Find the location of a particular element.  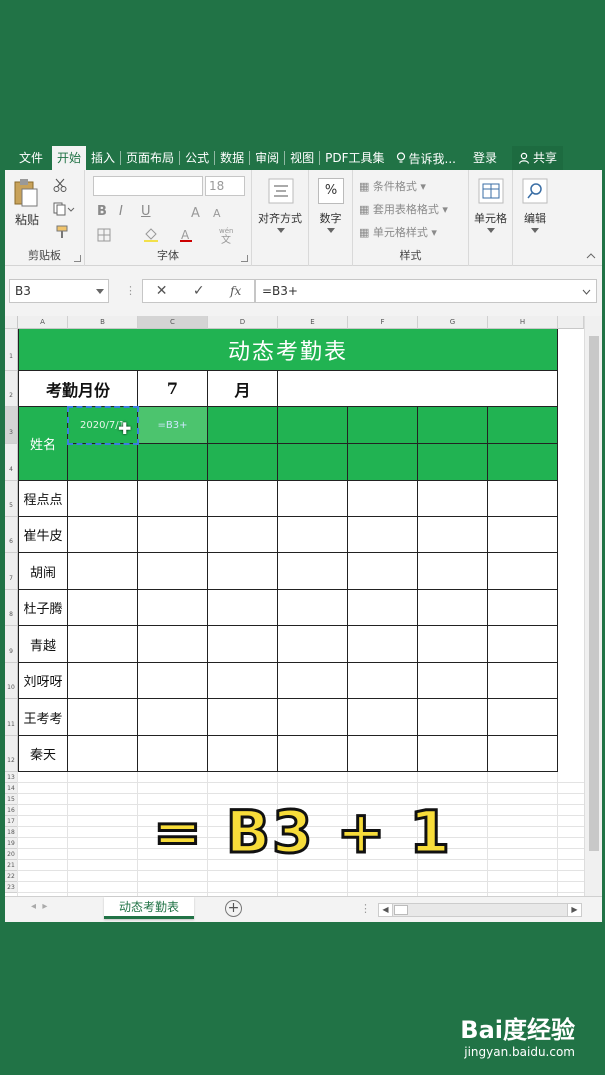

copy-icon is located at coordinates (64, 209).